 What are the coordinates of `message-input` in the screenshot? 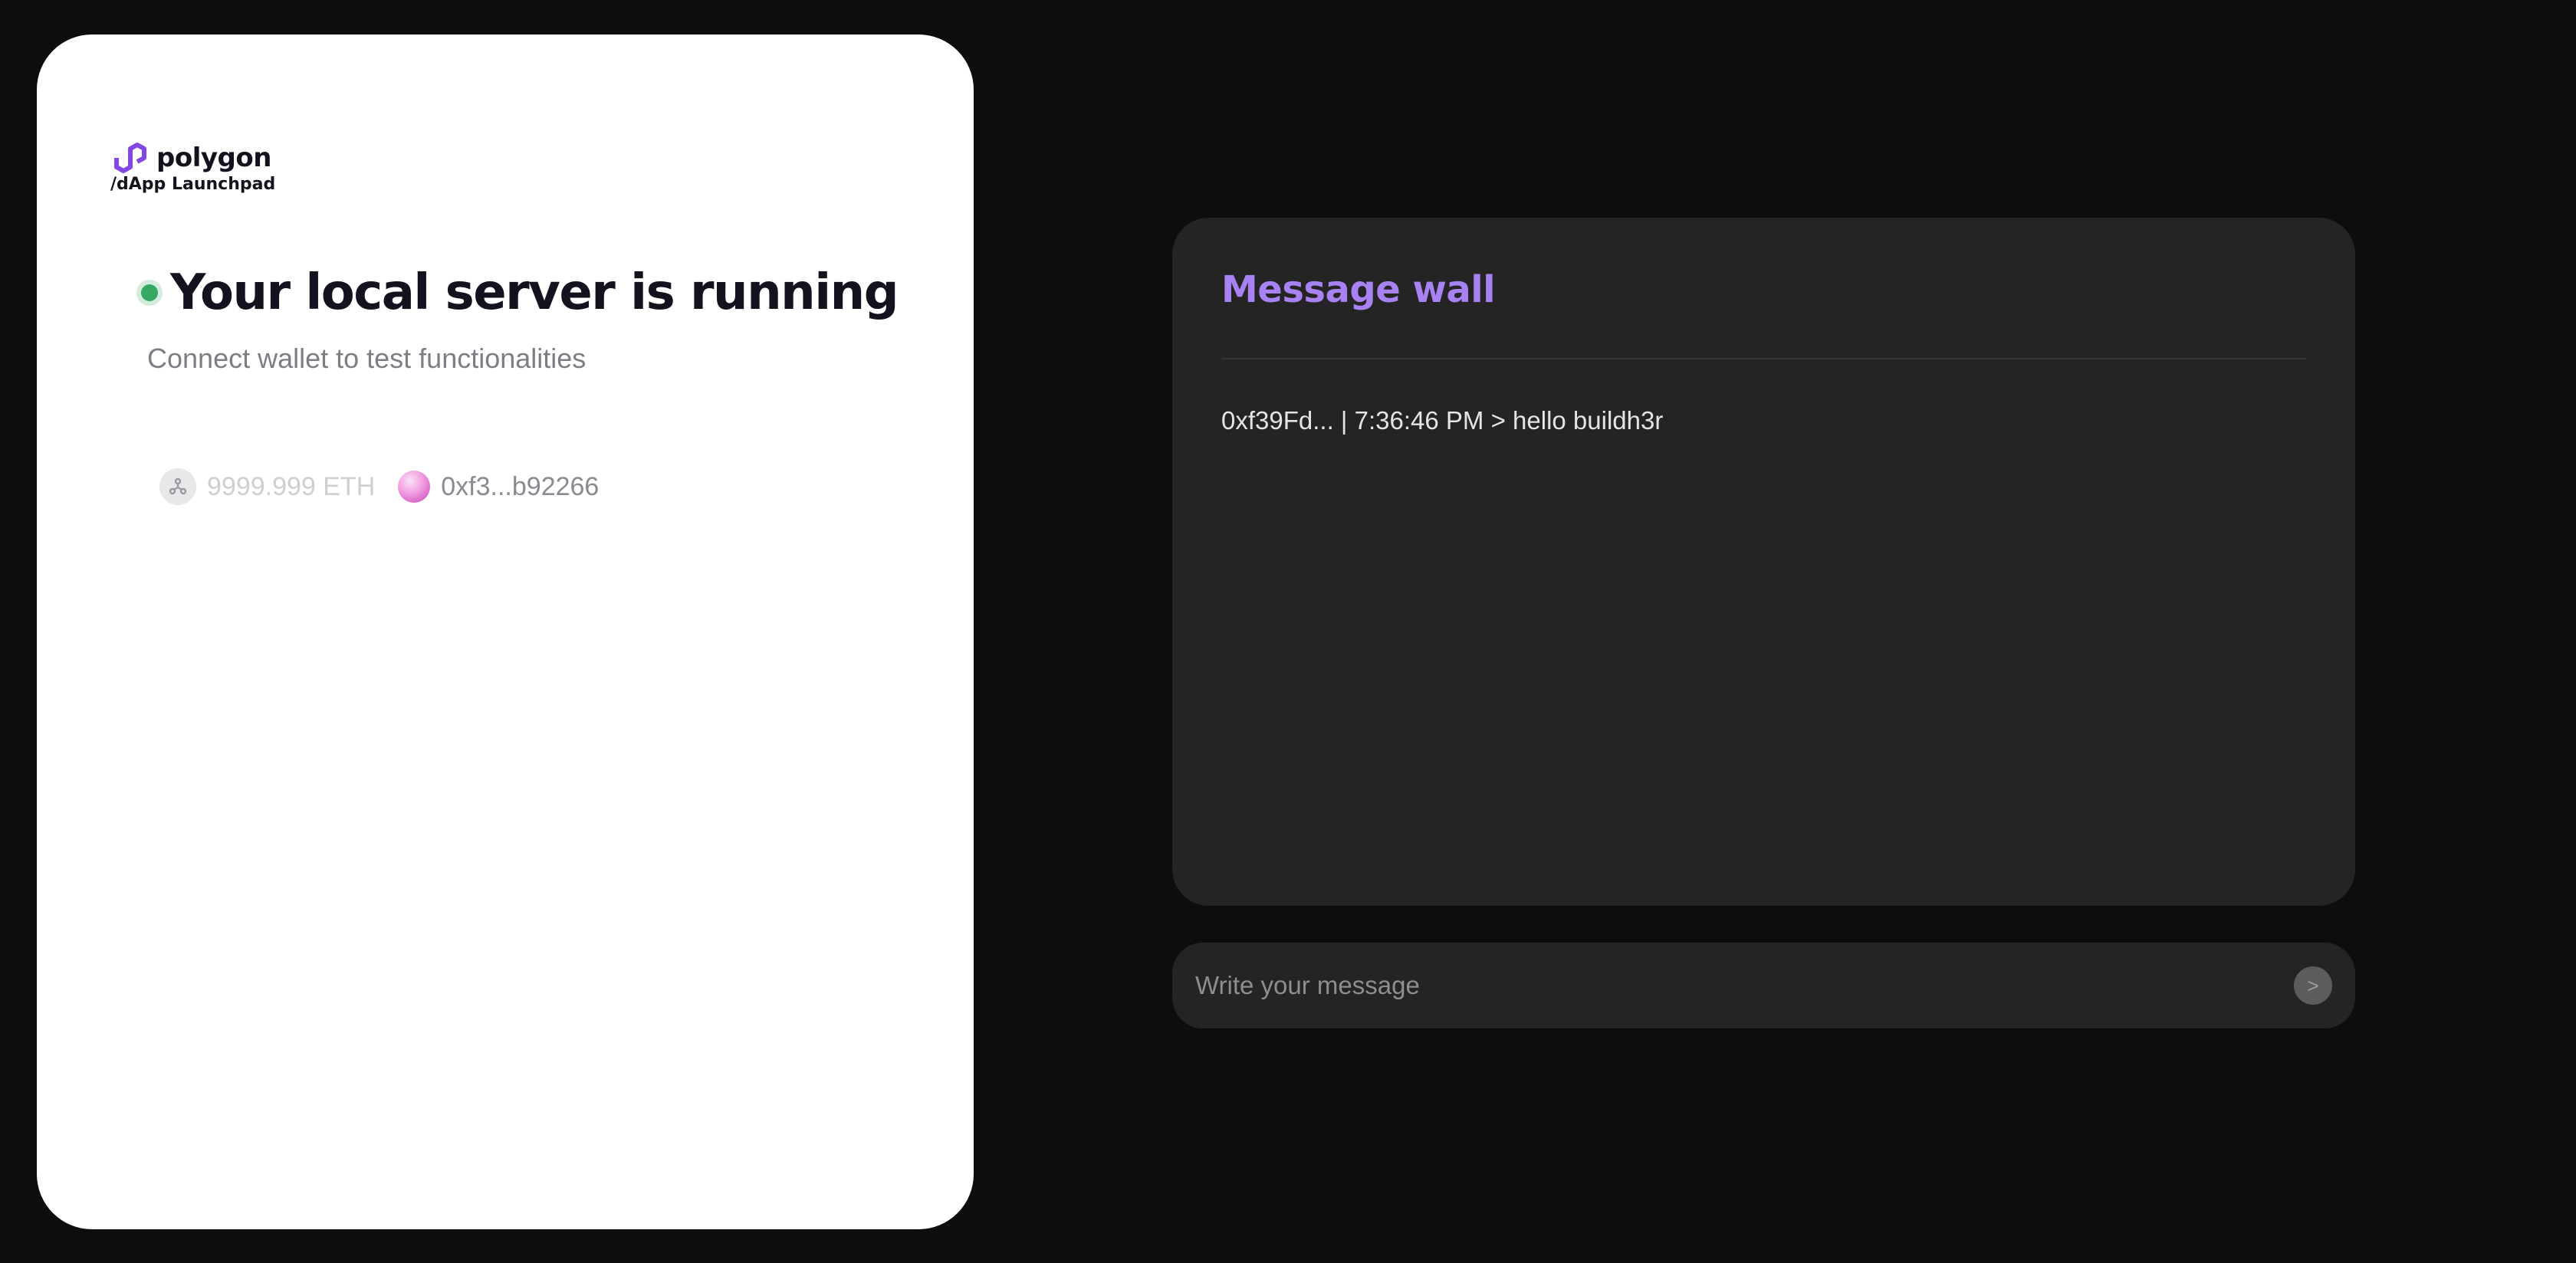 It's located at (1732, 985).